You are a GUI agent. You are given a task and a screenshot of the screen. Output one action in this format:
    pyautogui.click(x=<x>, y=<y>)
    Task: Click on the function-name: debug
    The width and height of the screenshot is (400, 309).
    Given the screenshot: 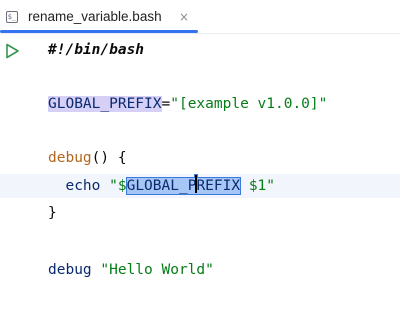 What is the action you would take?
    pyautogui.click(x=70, y=158)
    